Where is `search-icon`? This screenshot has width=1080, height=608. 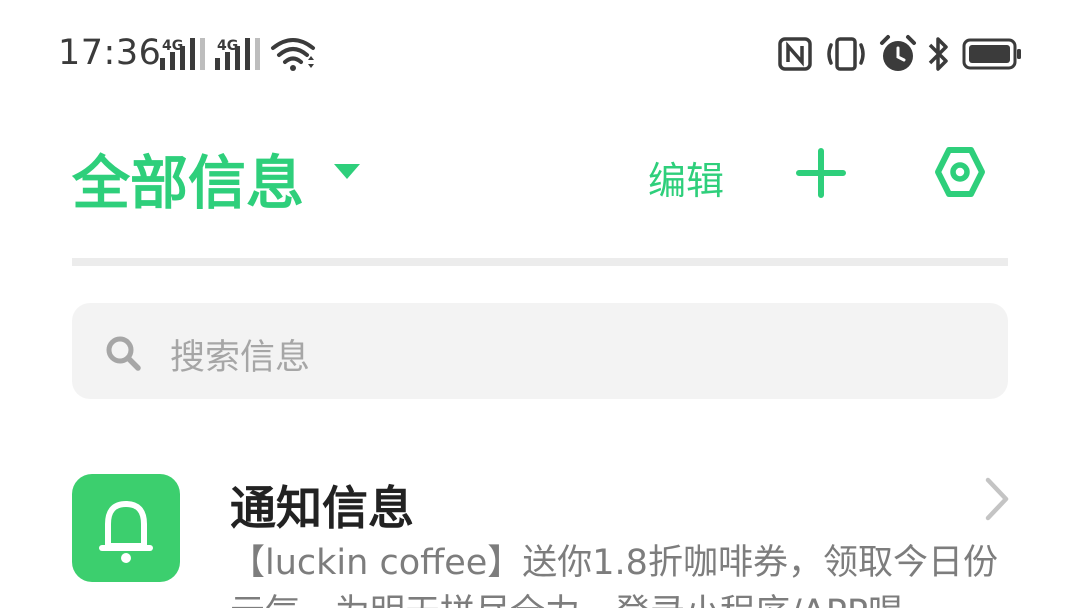 search-icon is located at coordinates (123, 353).